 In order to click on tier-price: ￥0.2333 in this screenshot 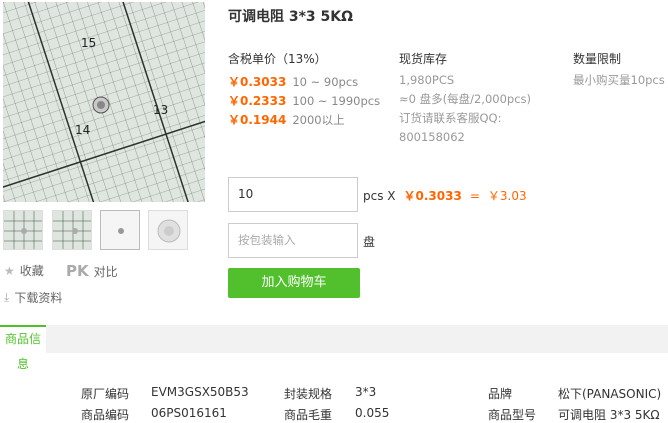, I will do `click(257, 101)`.